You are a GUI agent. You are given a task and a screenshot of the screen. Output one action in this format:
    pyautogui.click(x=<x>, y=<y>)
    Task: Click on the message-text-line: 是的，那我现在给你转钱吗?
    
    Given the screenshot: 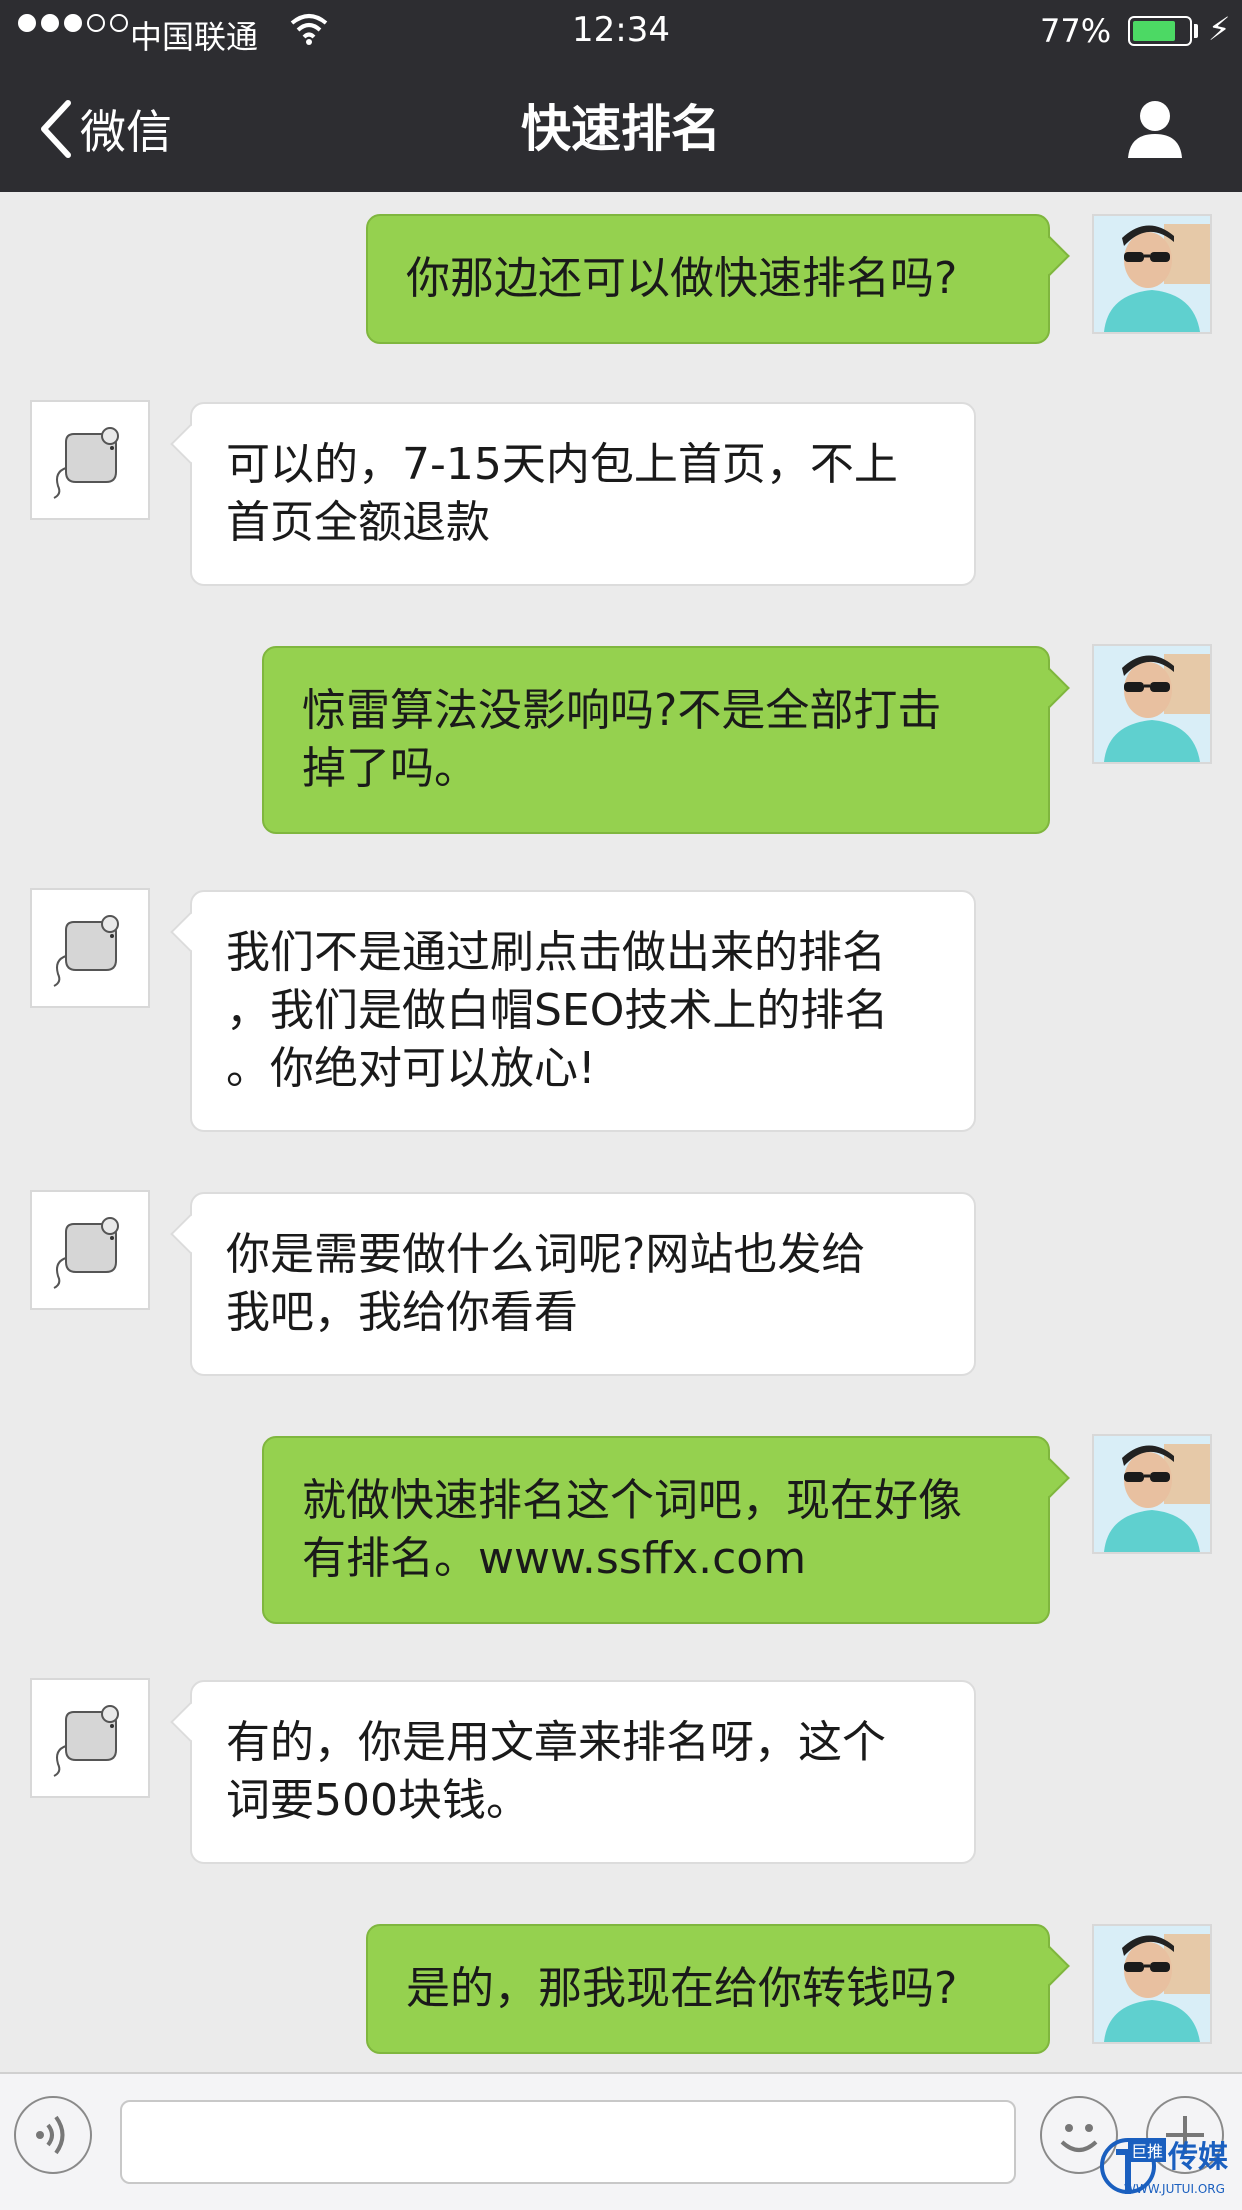 What is the action you would take?
    pyautogui.click(x=682, y=1988)
    